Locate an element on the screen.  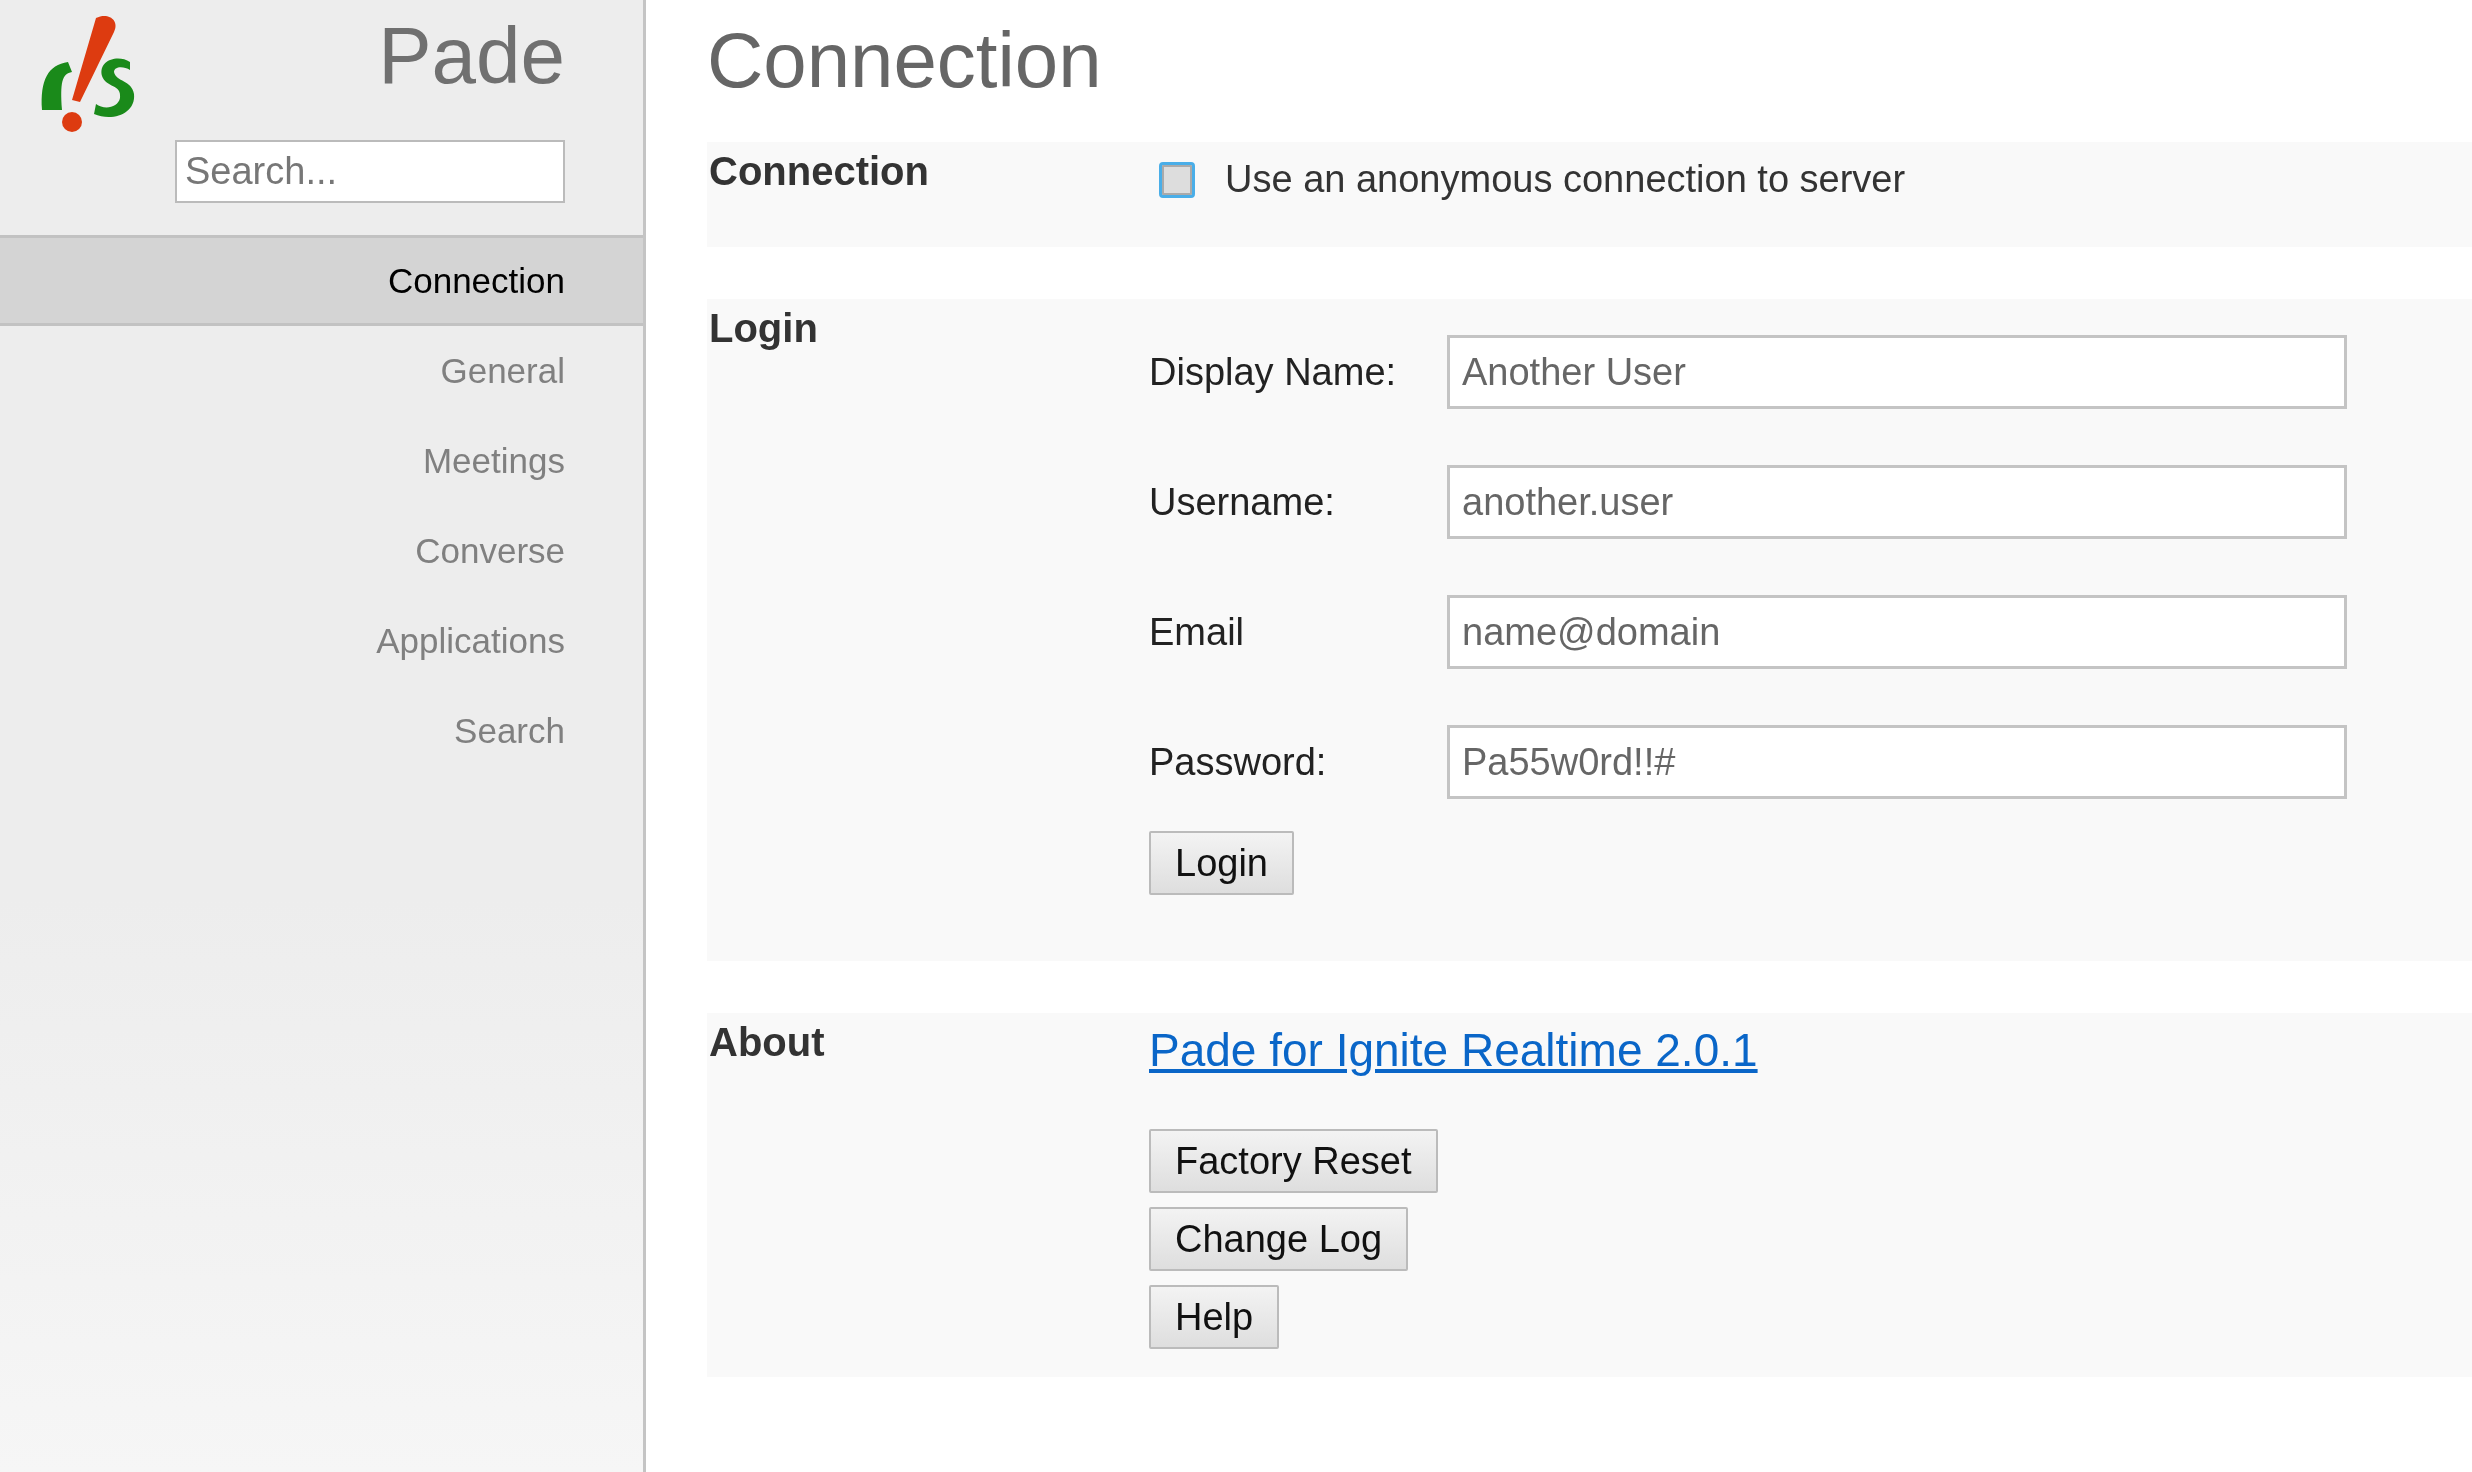
section-title: Login is located at coordinates (764, 328).